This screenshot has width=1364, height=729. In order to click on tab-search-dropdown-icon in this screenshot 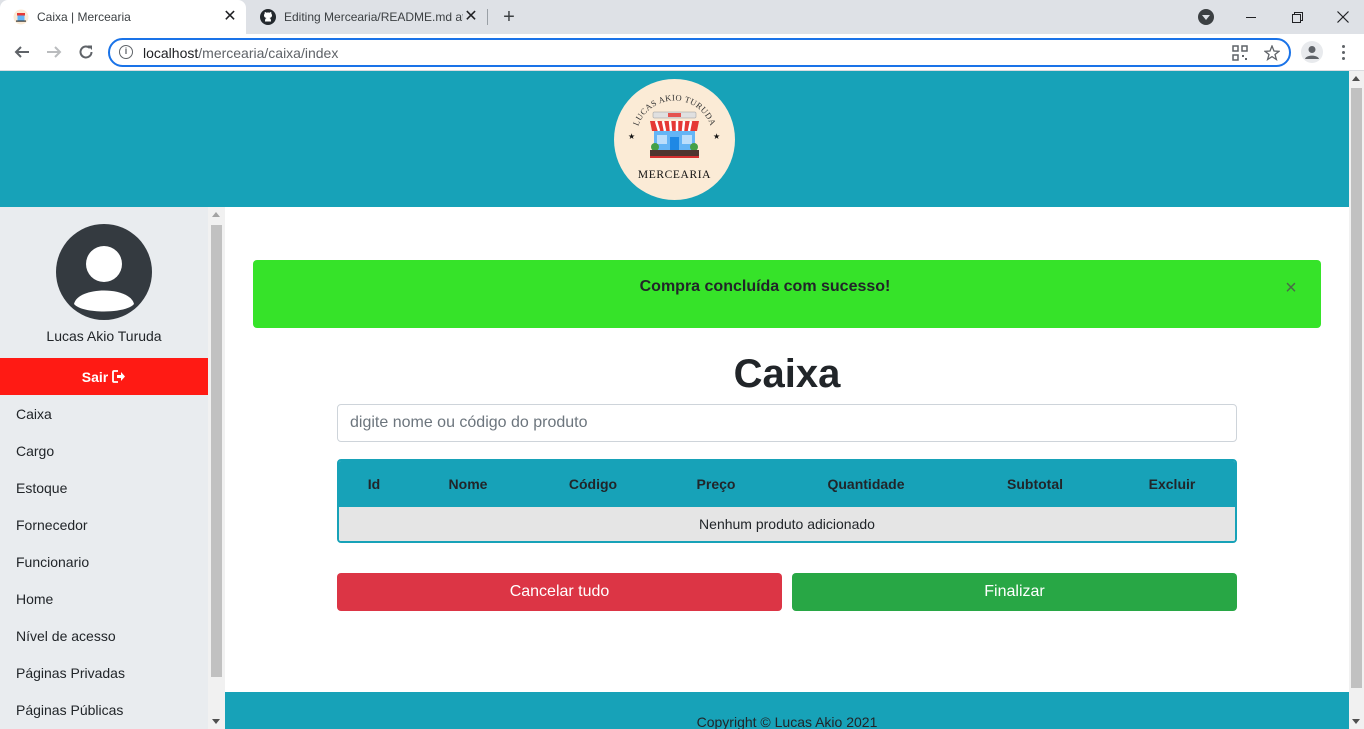, I will do `click(1206, 17)`.